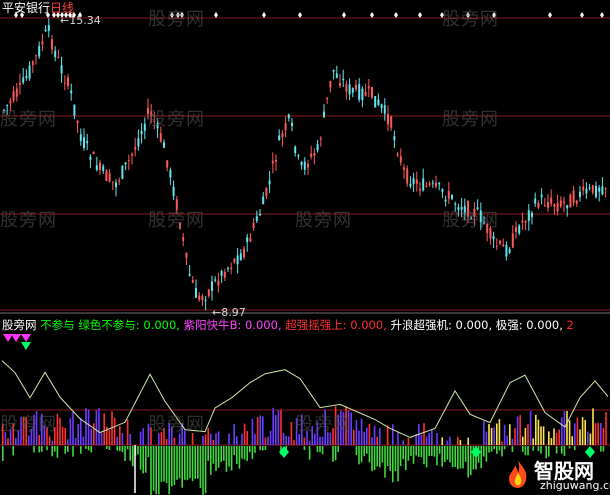 Image resolution: width=610 pixels, height=495 pixels. I want to click on marker-diamond, so click(550, 15).